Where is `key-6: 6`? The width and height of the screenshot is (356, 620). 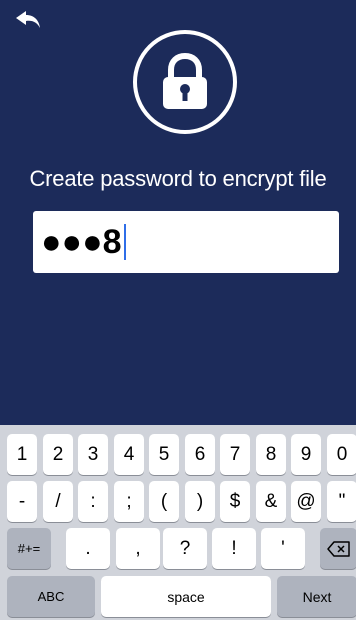
key-6: 6 is located at coordinates (200, 454).